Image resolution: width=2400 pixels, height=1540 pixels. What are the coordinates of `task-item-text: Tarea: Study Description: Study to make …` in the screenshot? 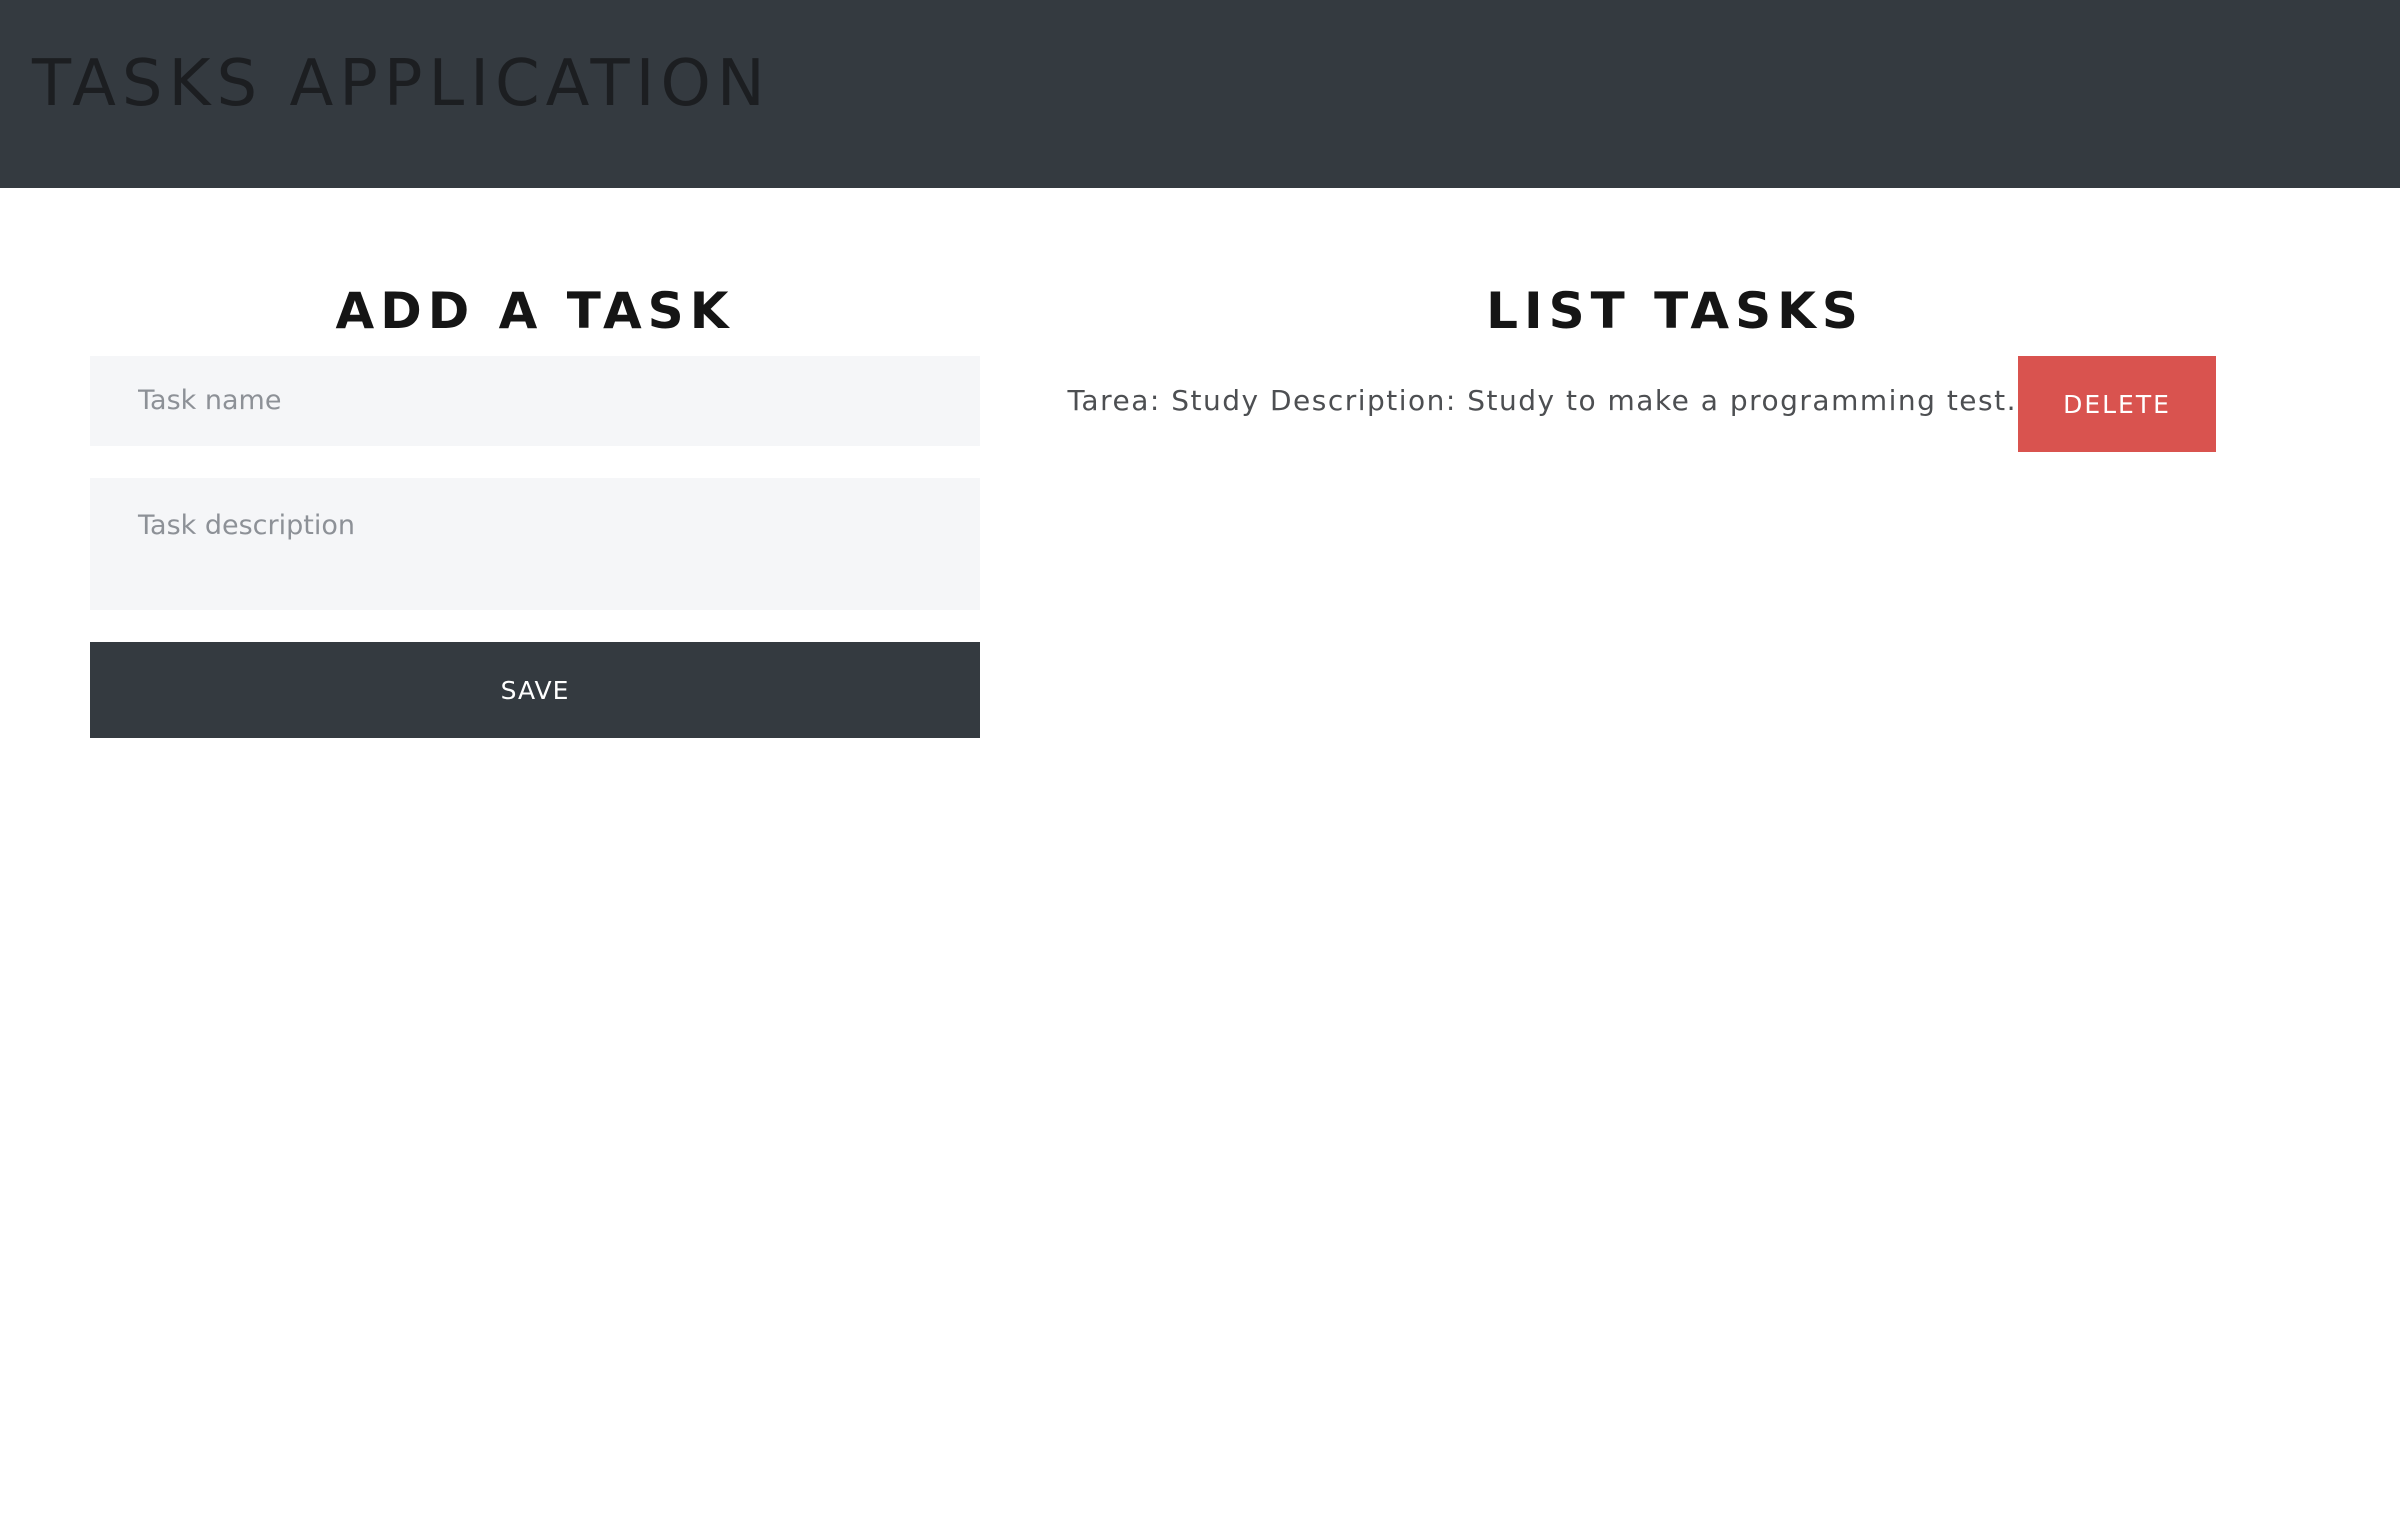 It's located at (1542, 400).